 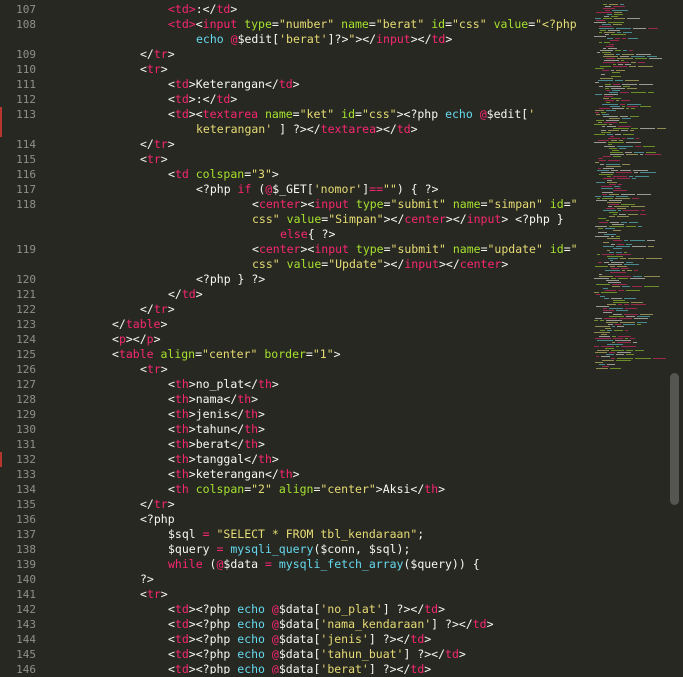 I want to click on code-line: <th>keterangan</th>, so click(x=234, y=474).